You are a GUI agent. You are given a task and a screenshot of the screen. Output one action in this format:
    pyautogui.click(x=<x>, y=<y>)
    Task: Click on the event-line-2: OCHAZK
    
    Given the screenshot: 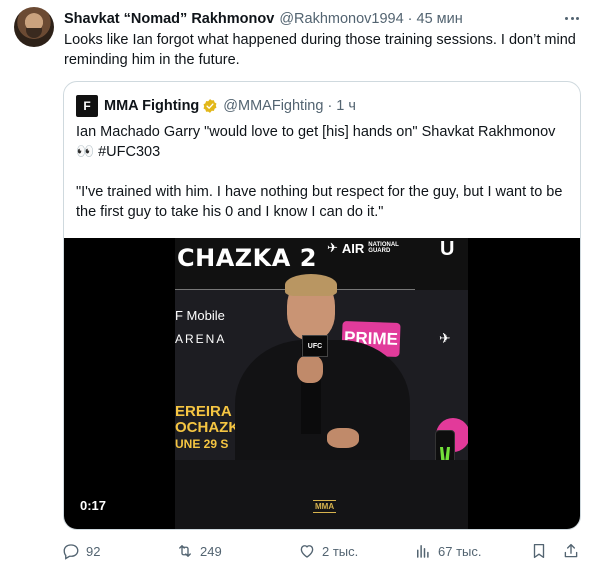 What is the action you would take?
    pyautogui.click(x=207, y=427)
    